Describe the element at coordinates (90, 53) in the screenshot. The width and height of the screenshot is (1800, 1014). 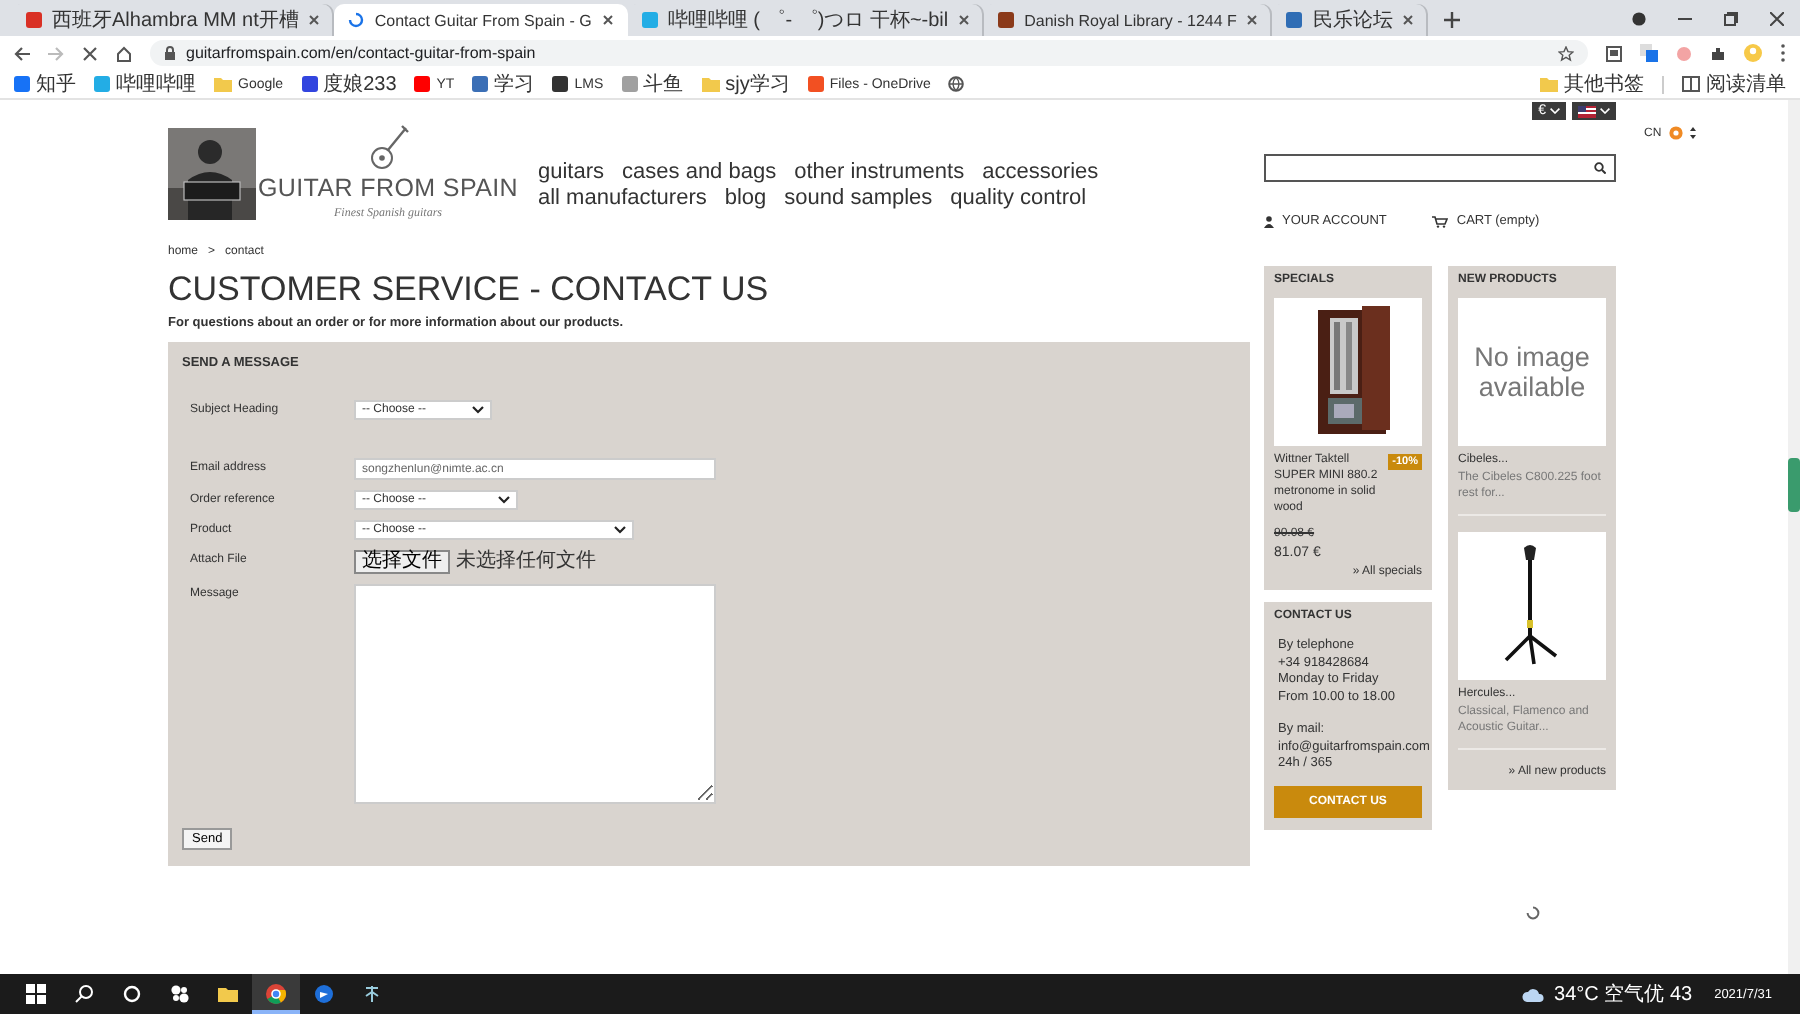
I see `stop-icon` at that location.